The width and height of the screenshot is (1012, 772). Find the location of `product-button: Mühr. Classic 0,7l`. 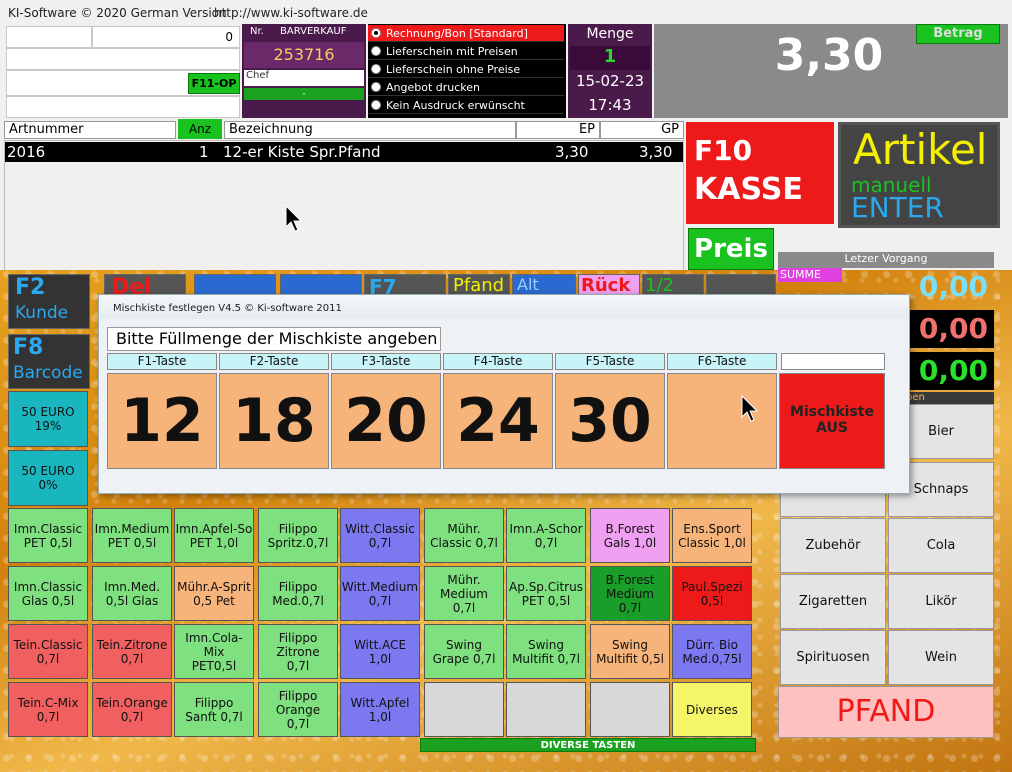

product-button: Mühr. Classic 0,7l is located at coordinates (464, 535).